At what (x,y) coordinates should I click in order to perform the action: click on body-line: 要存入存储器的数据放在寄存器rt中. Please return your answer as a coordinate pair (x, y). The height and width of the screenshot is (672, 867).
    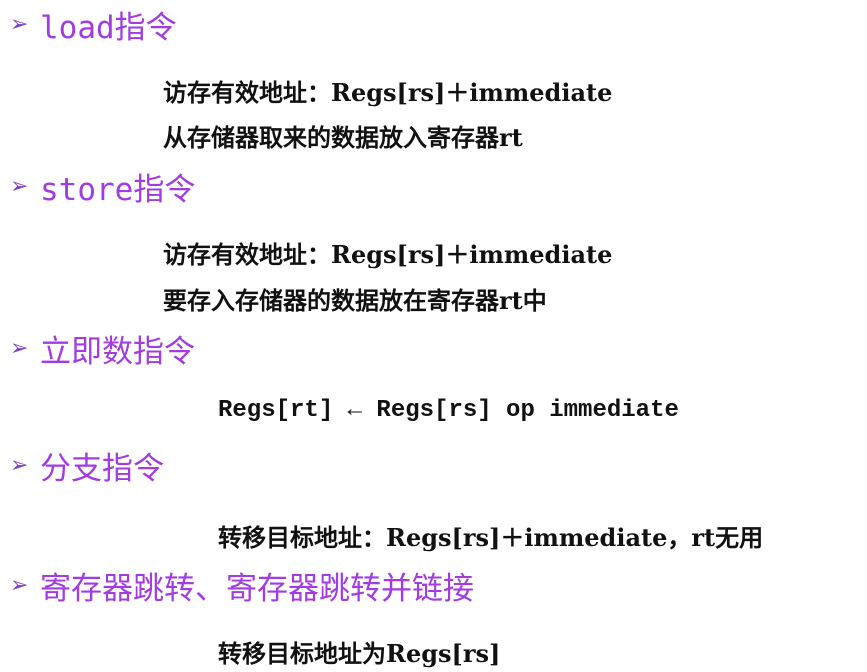
    Looking at the image, I should click on (355, 300).